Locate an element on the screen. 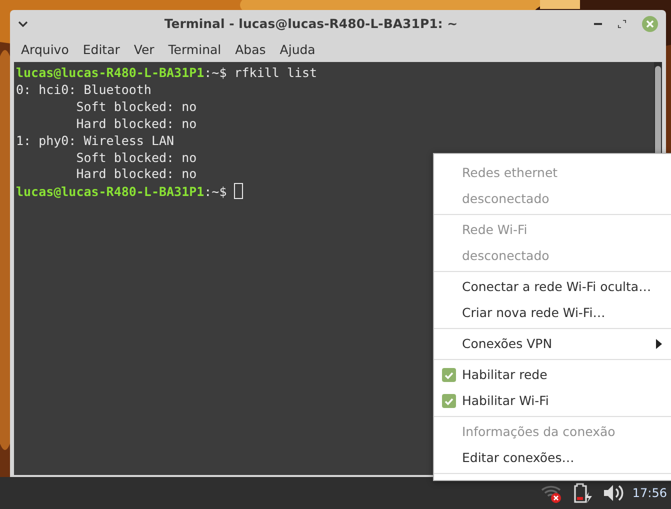 This screenshot has width=671, height=509. maximize-icon is located at coordinates (622, 24).